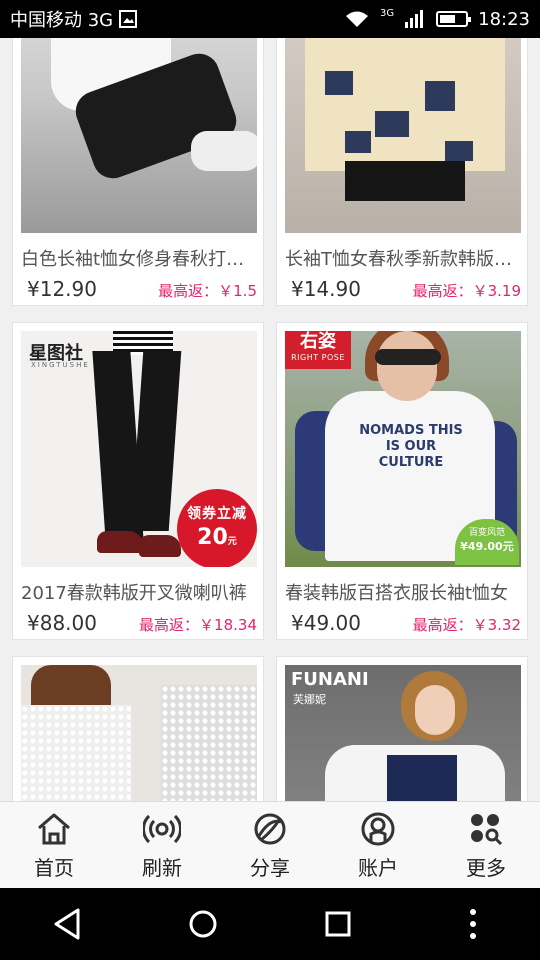 Image resolution: width=540 pixels, height=960 pixels. What do you see at coordinates (338, 924) in the screenshot?
I see `recents-icon` at bounding box center [338, 924].